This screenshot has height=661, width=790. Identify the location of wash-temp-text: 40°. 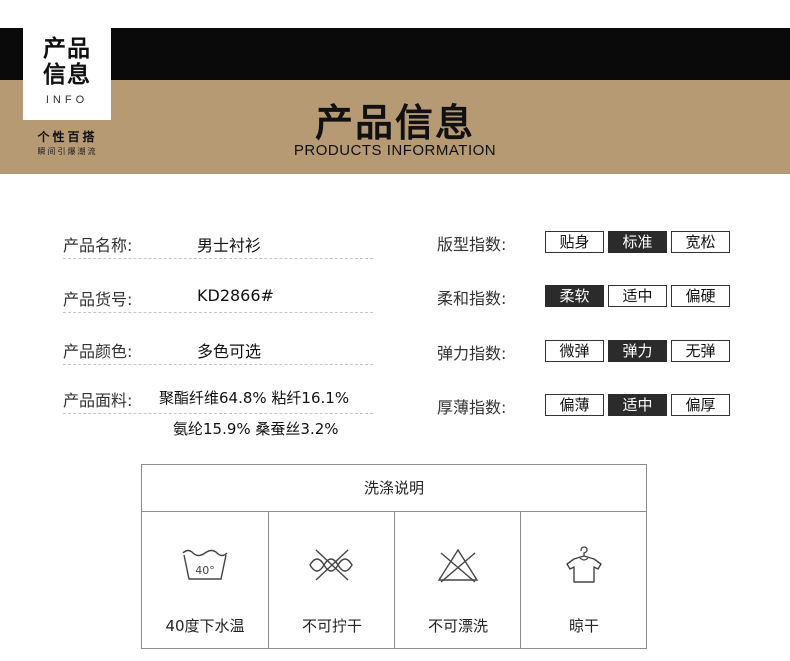
(205, 570).